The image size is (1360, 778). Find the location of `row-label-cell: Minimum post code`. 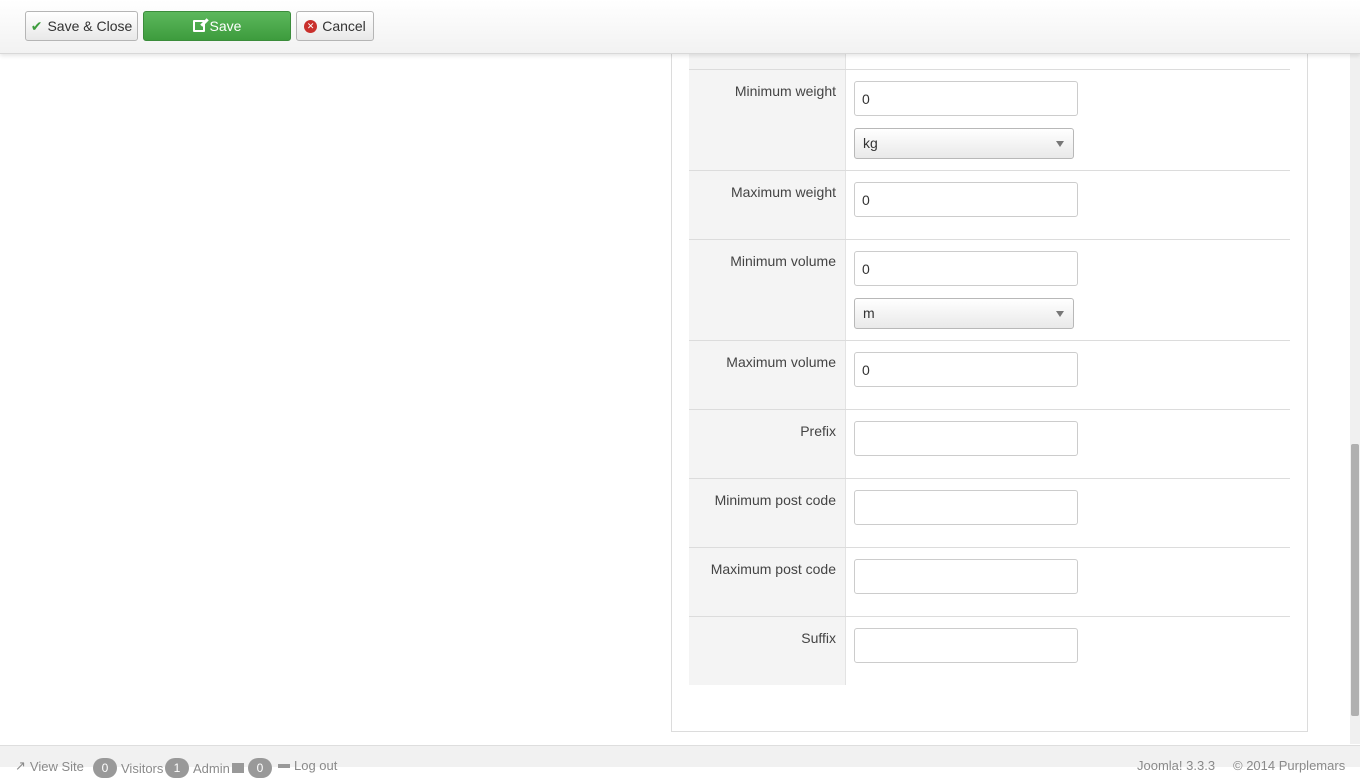

row-label-cell: Minimum post code is located at coordinates (767, 513).